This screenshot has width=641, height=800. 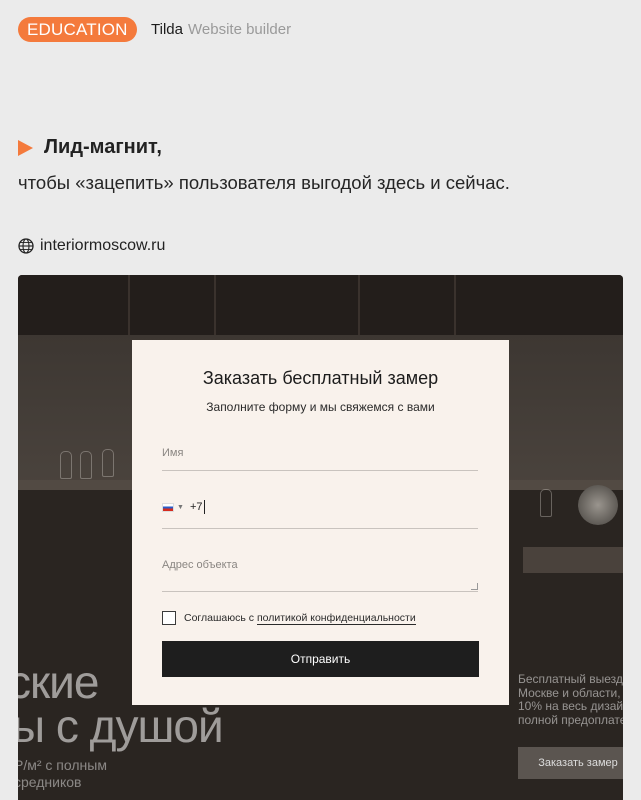 I want to click on text-cursor, so click(x=204, y=507).